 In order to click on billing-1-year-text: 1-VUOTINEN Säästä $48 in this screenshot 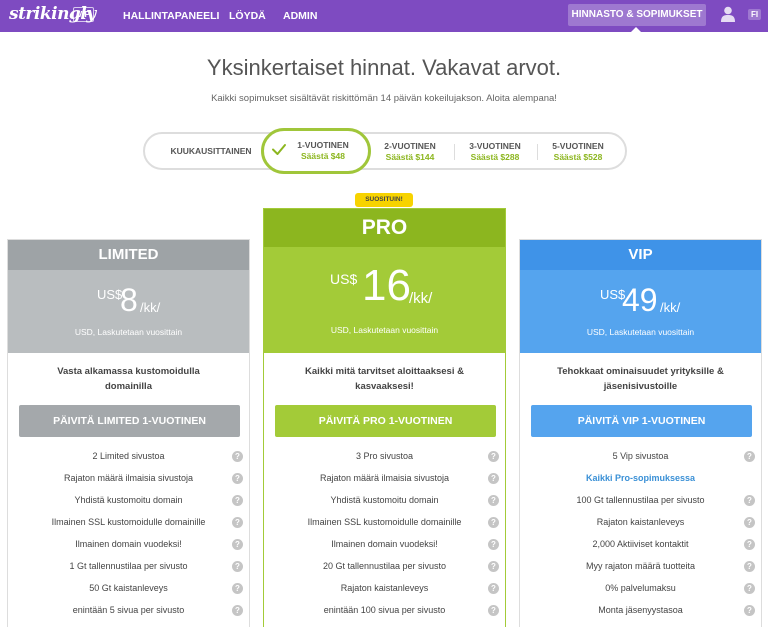, I will do `click(323, 148)`.